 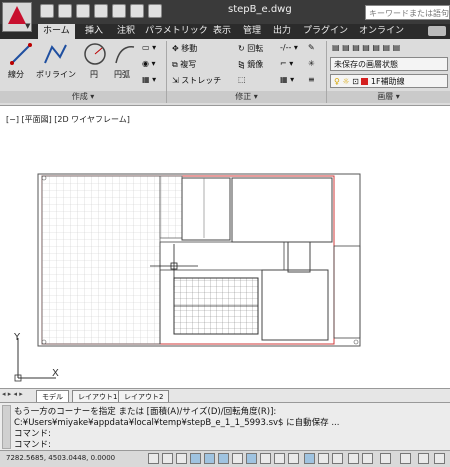 I want to click on command-input: コマンド:, so click(x=229, y=444).